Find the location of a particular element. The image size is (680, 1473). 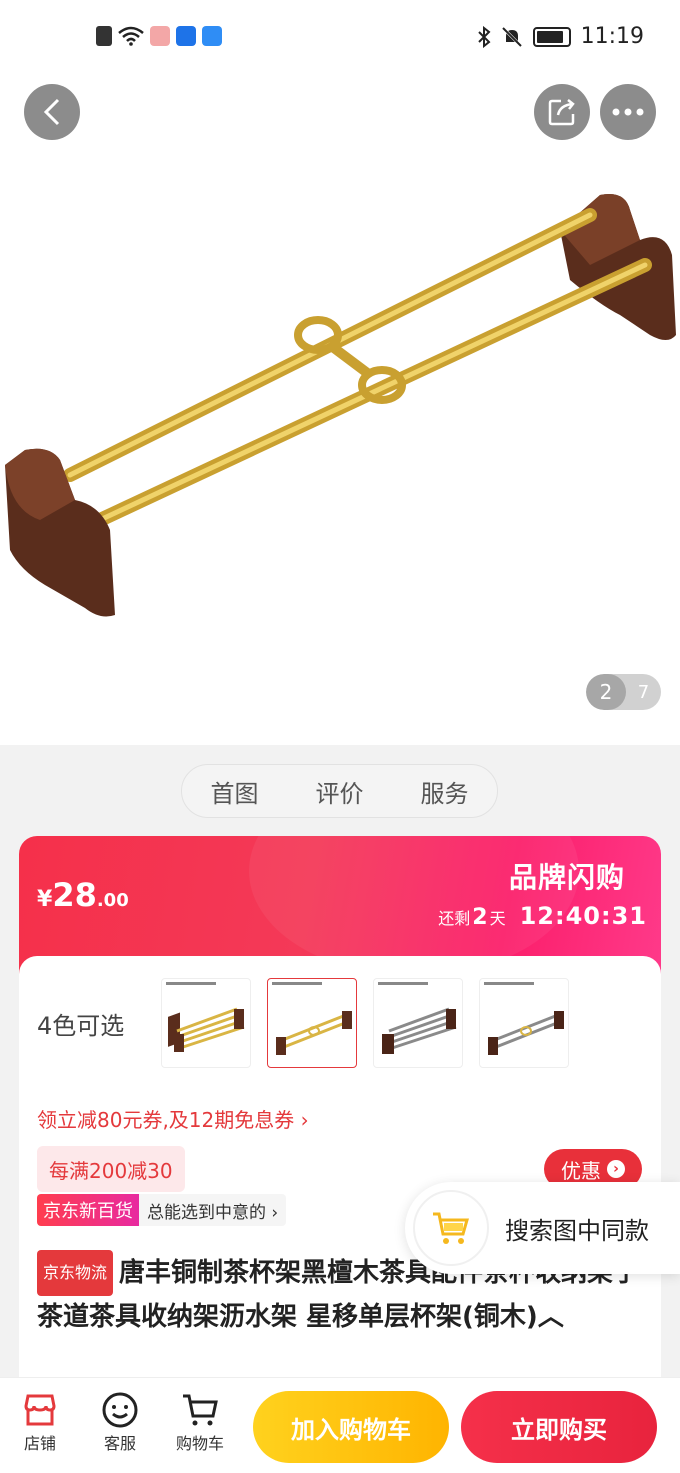

gift-app-icon is located at coordinates (160, 36).